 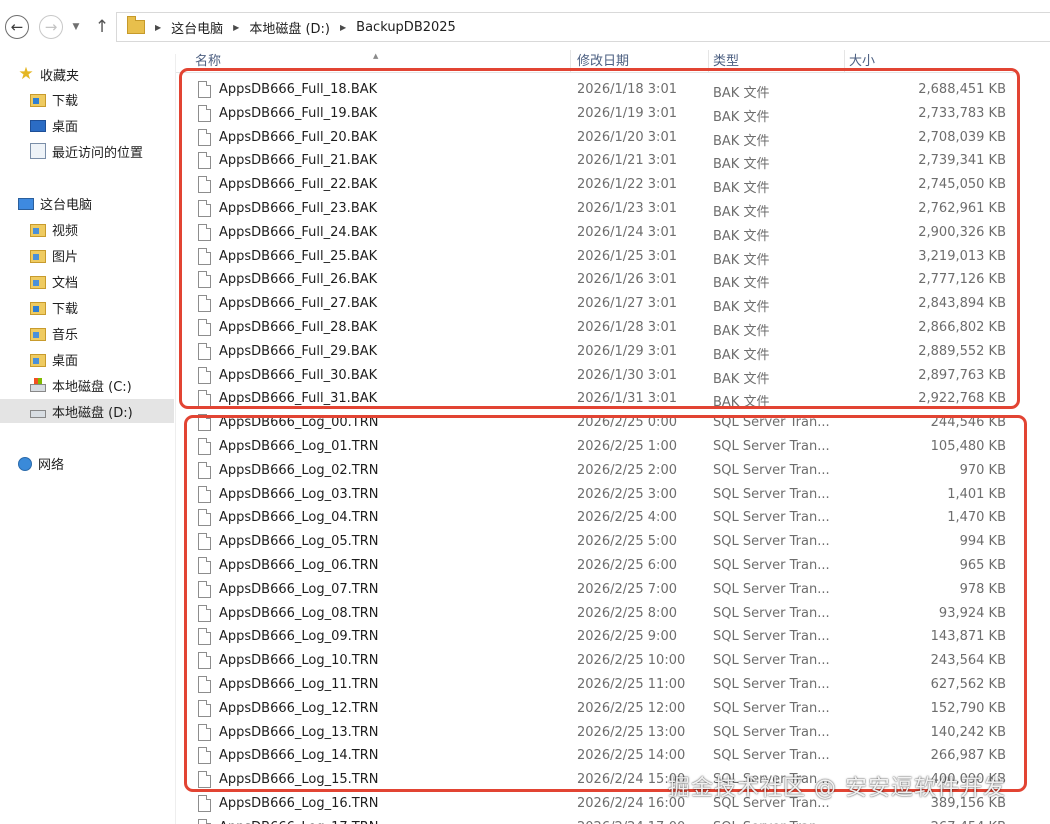 I want to click on file-size: 2,843,894 KB, so click(x=962, y=304).